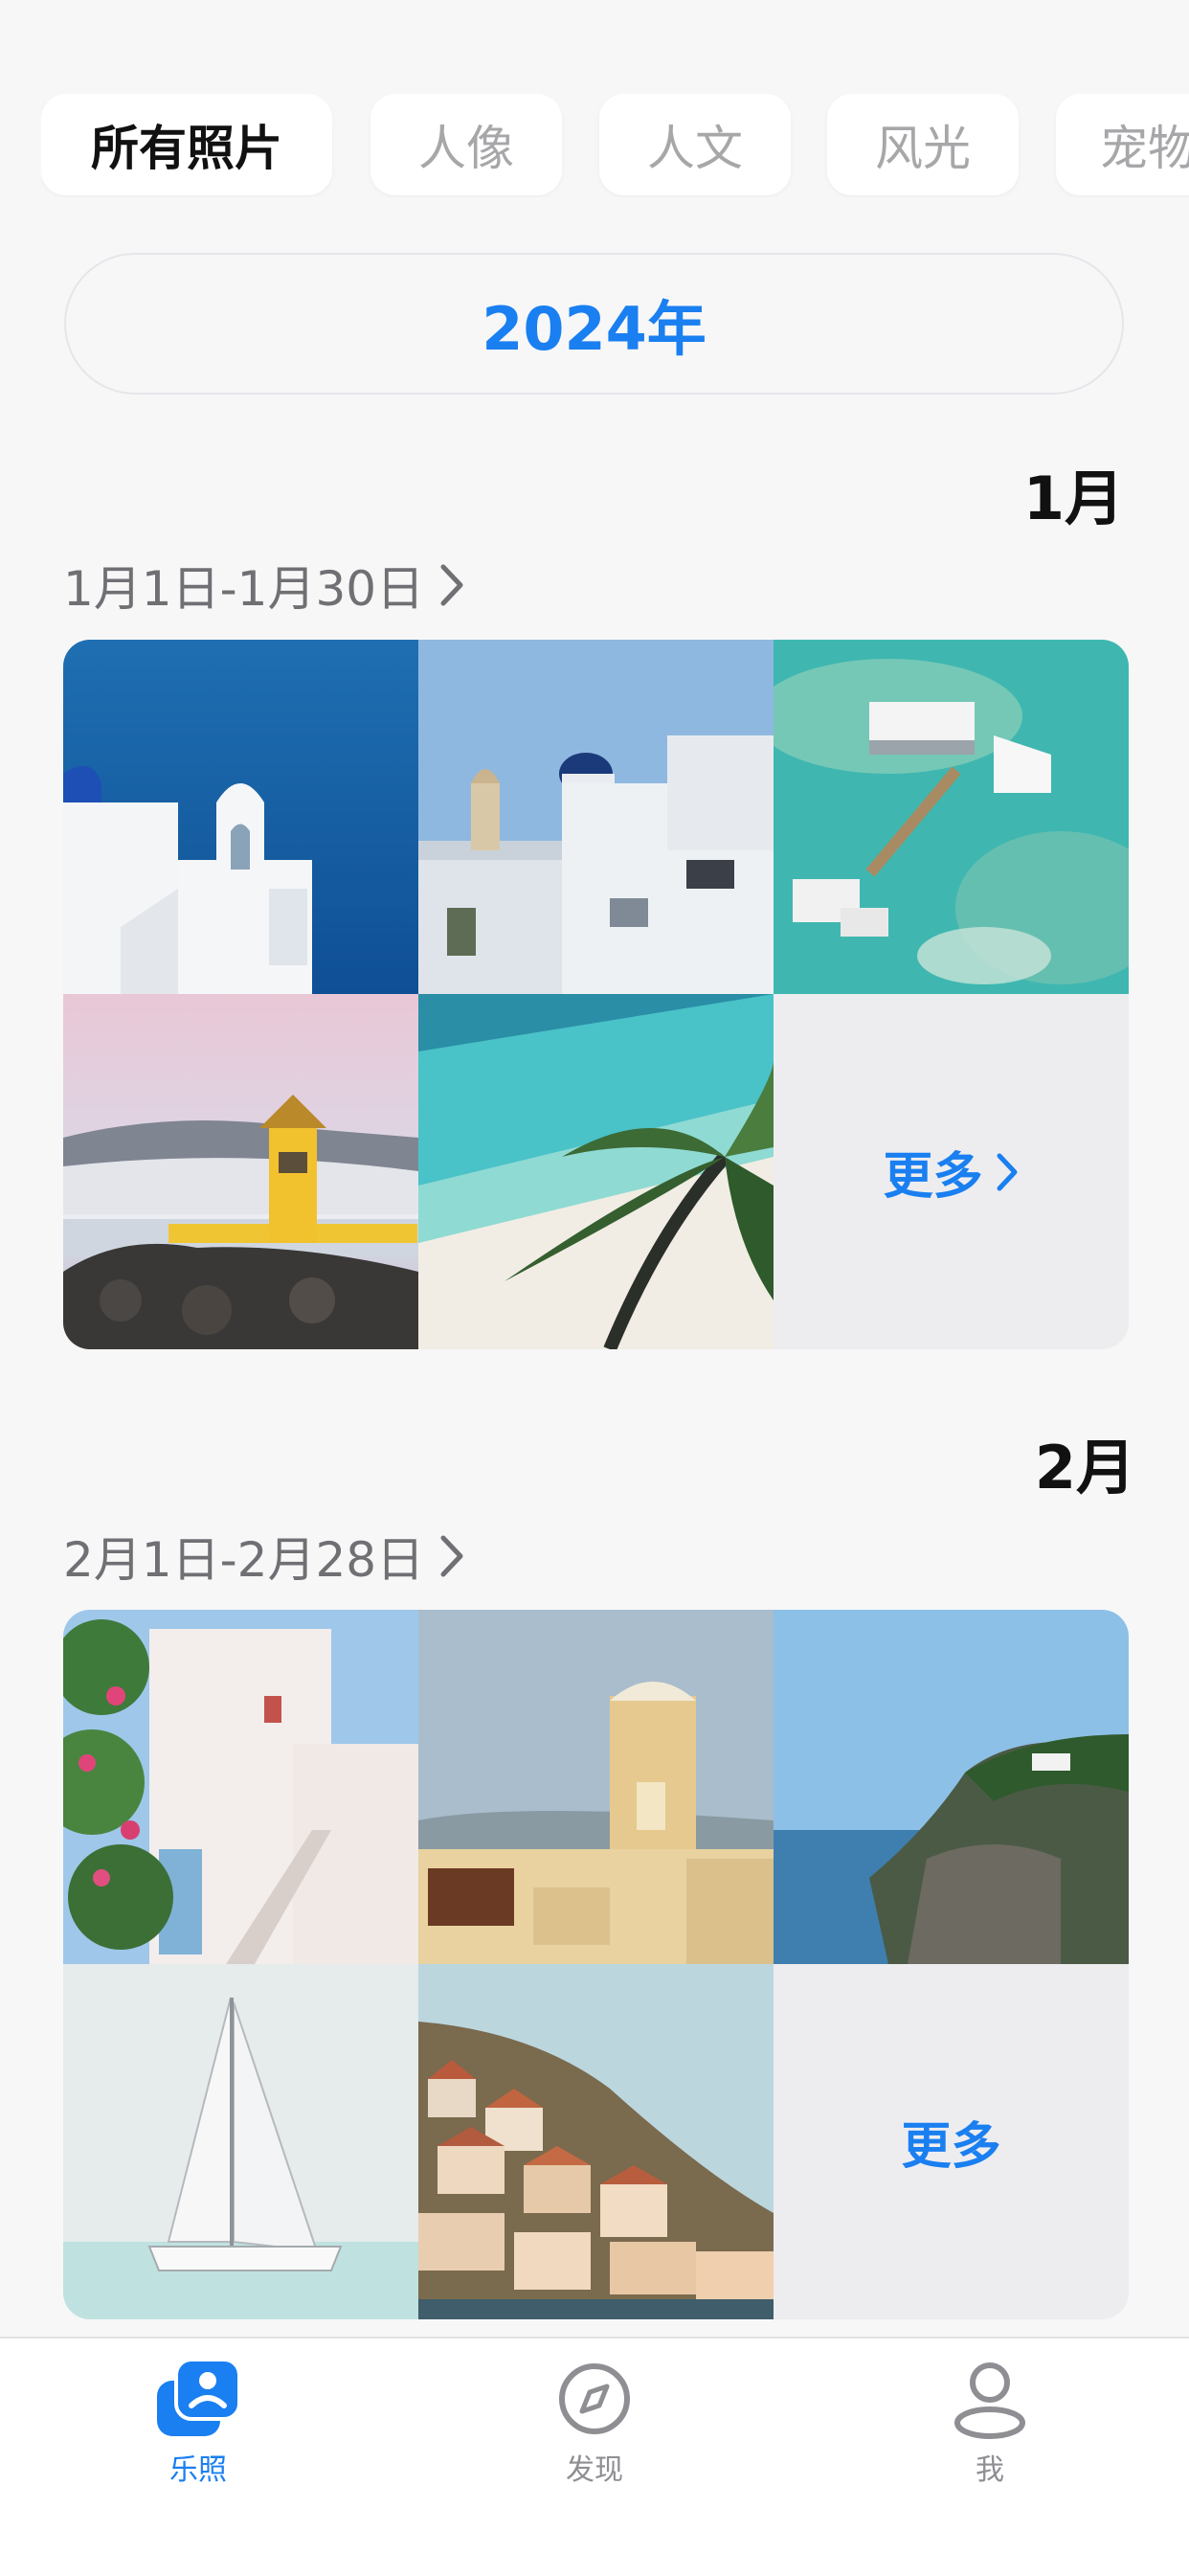  I want to click on chip-portrait: 人像, so click(466, 144).